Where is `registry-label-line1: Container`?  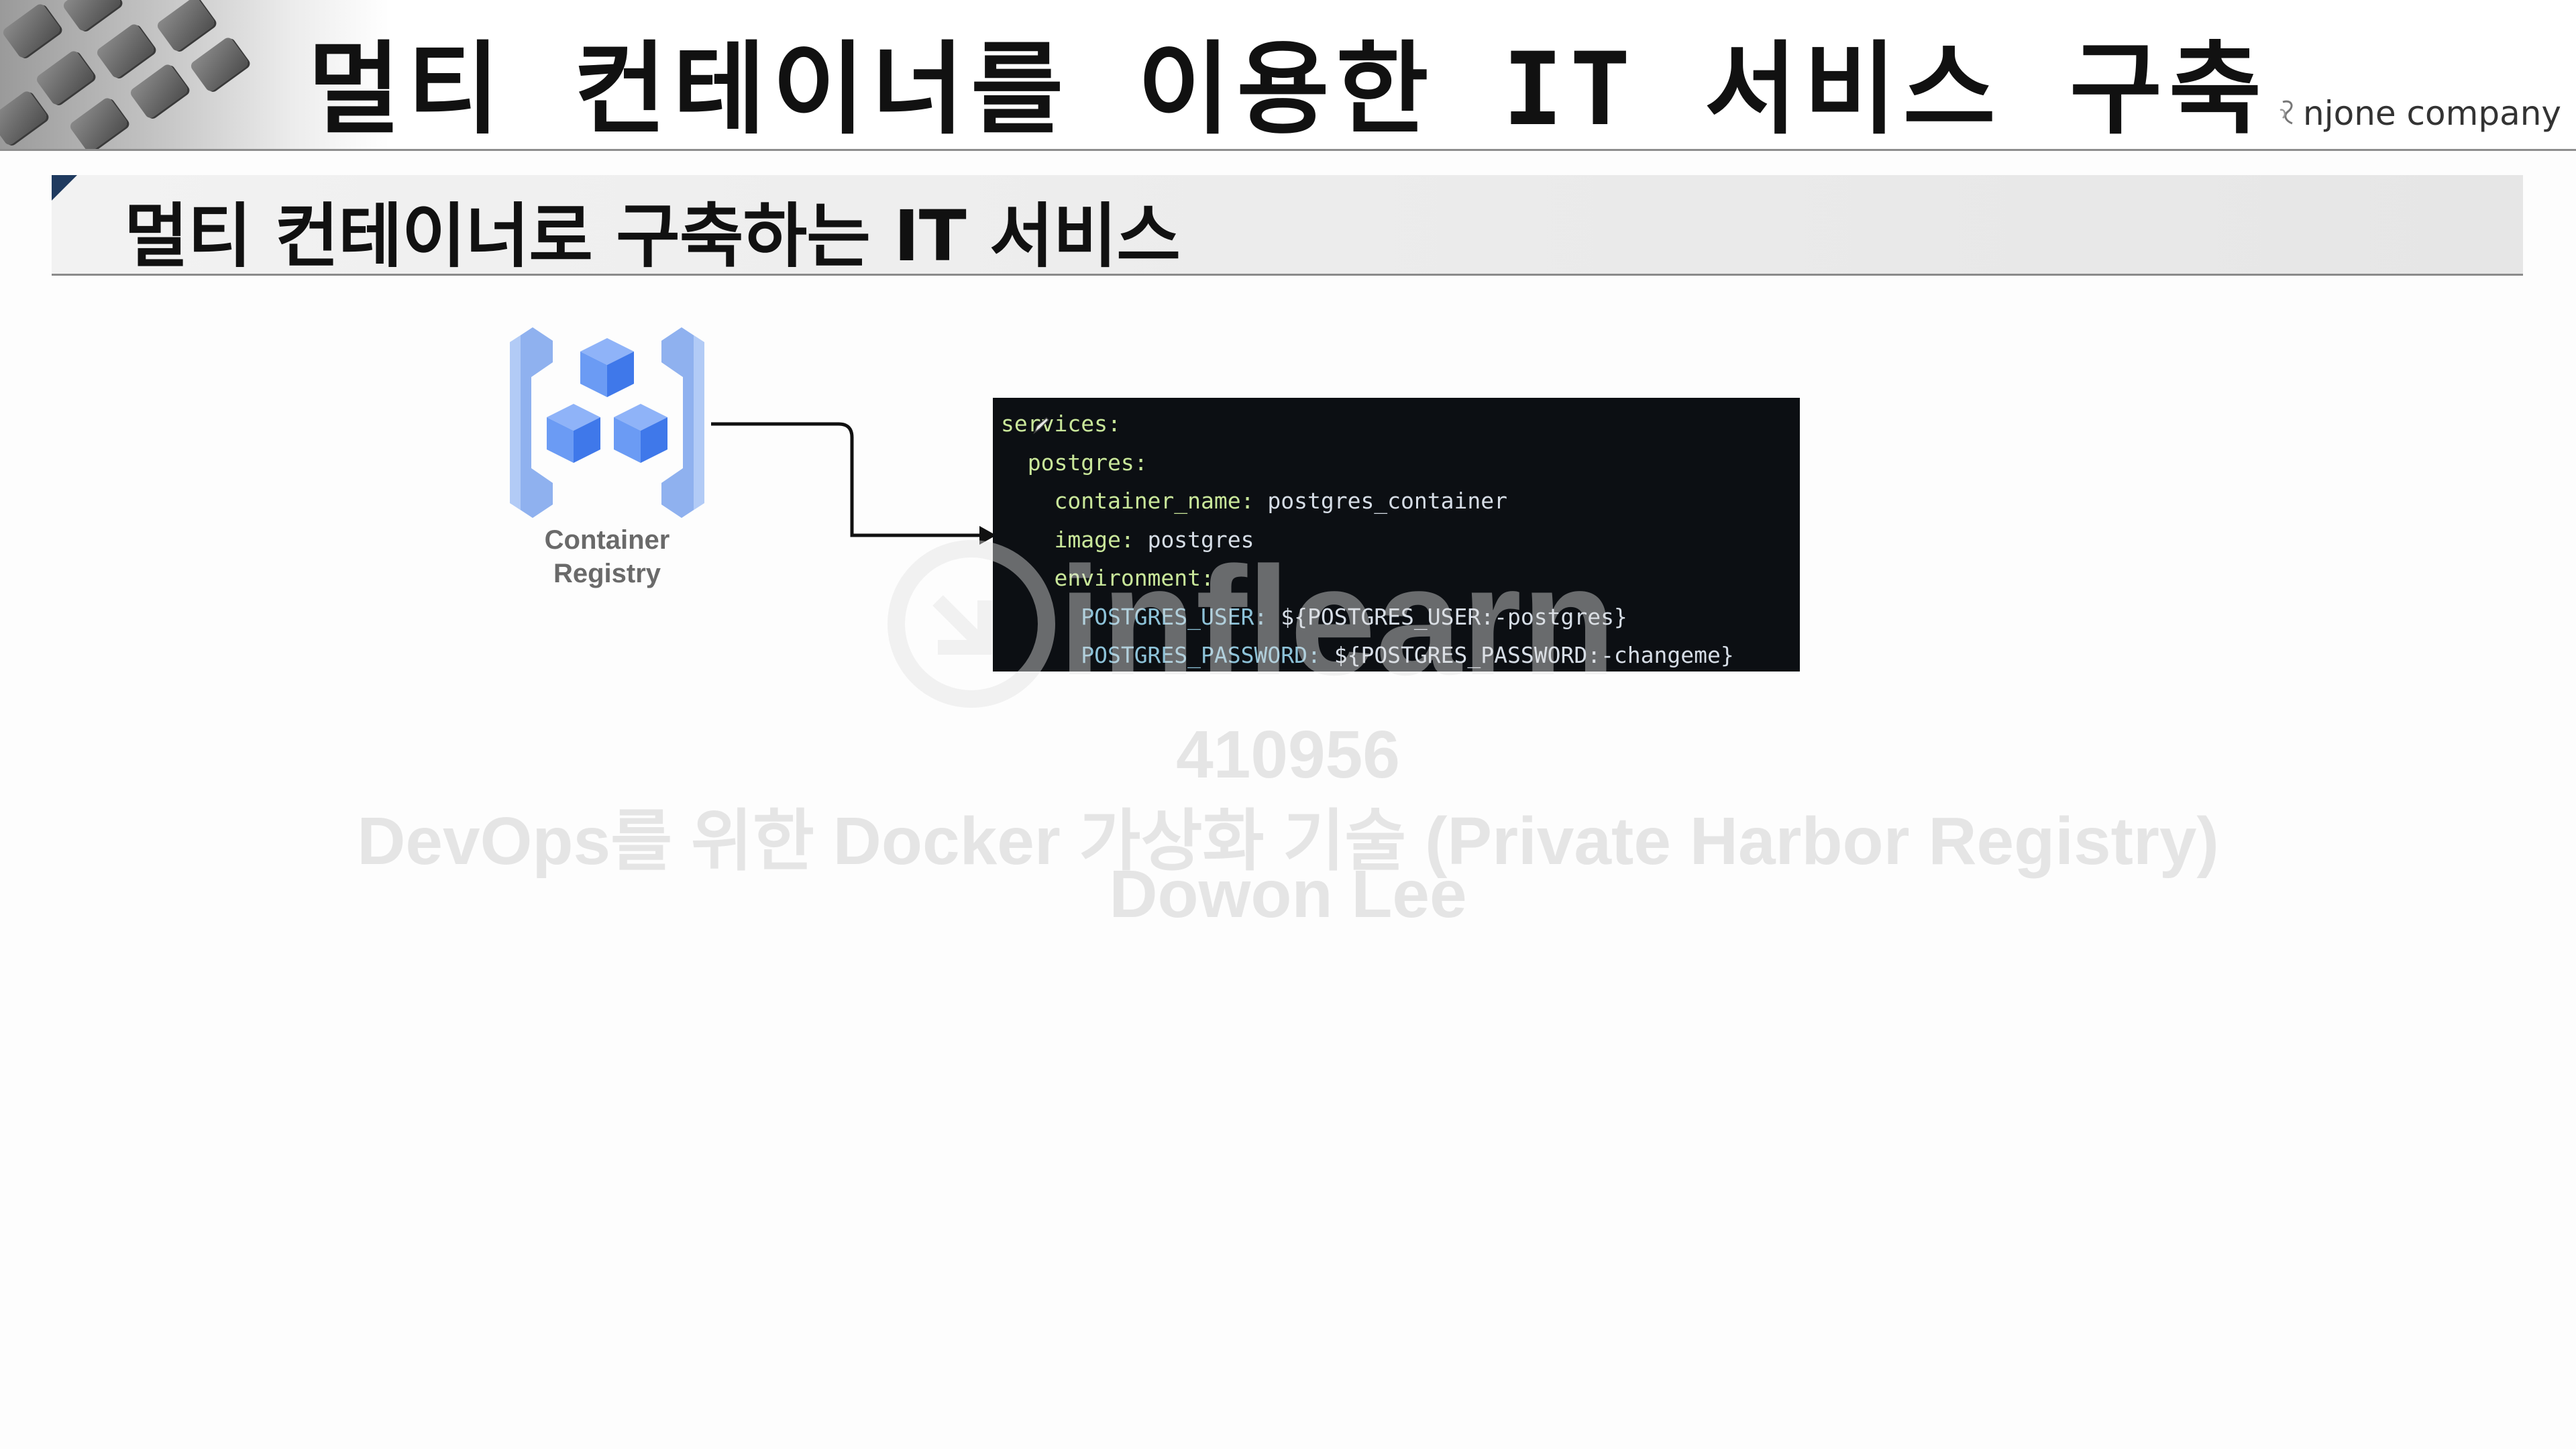
registry-label-line1: Container is located at coordinates (607, 540).